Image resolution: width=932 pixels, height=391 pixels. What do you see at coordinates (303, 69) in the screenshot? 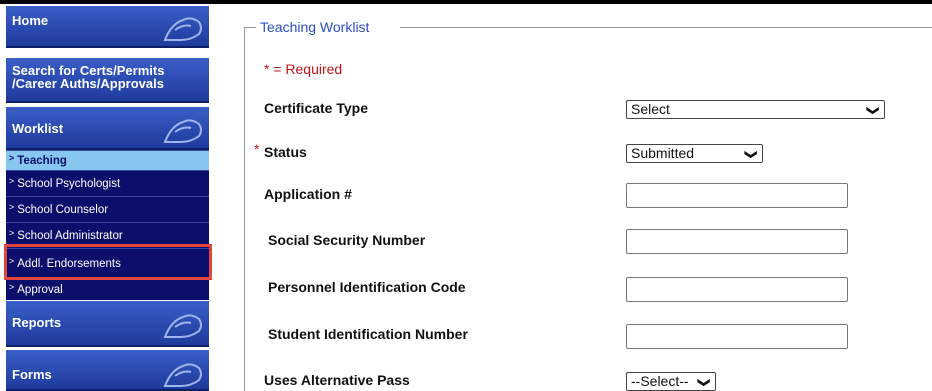
I see `required-note: * = Required` at bounding box center [303, 69].